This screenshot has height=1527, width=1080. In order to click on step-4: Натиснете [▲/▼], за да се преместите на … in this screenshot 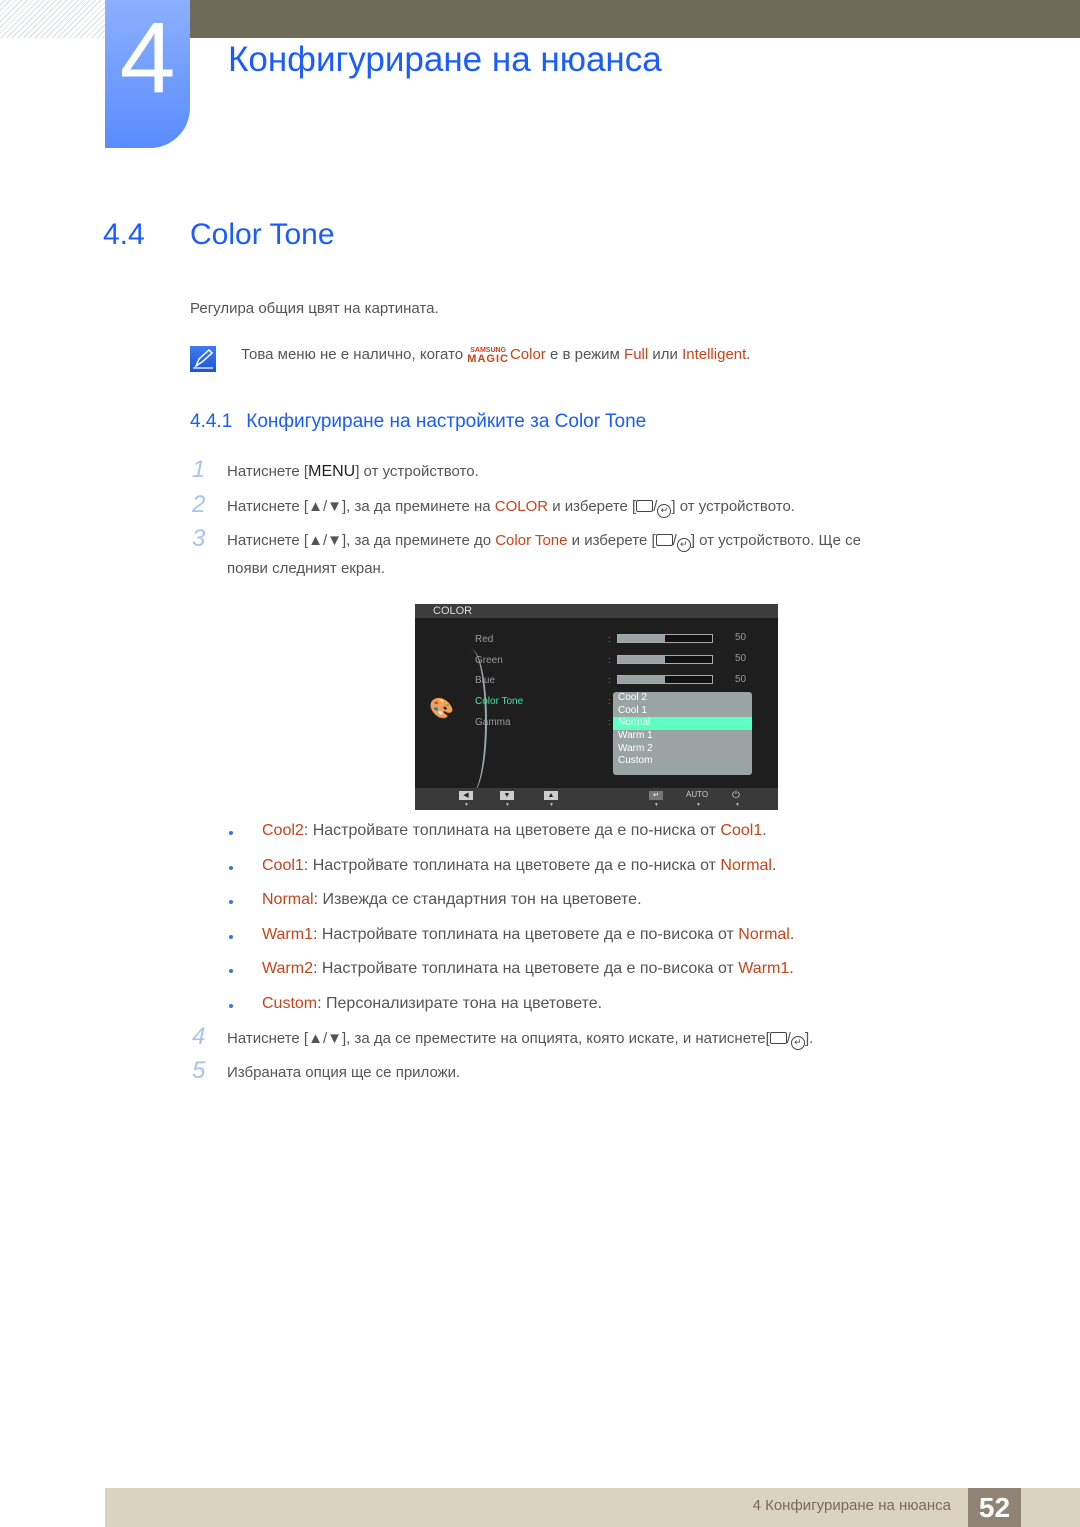, I will do `click(520, 1040)`.